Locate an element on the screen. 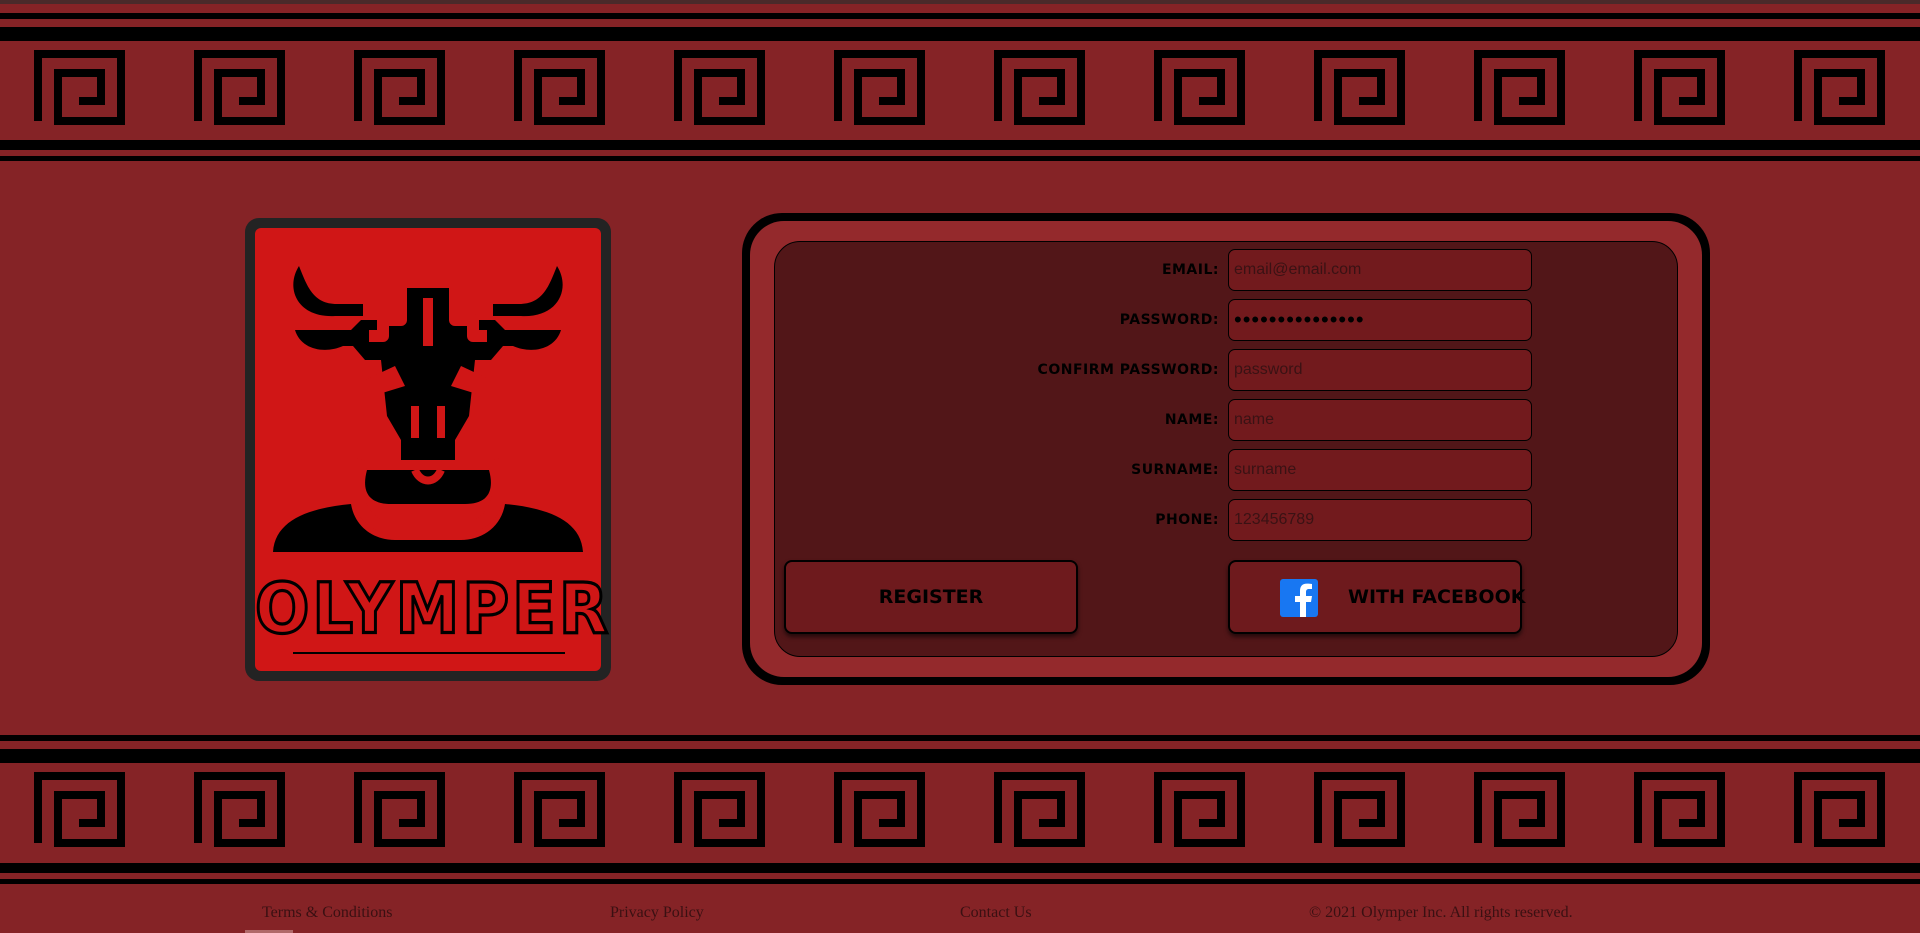  top-strip is located at coordinates (960, 2).